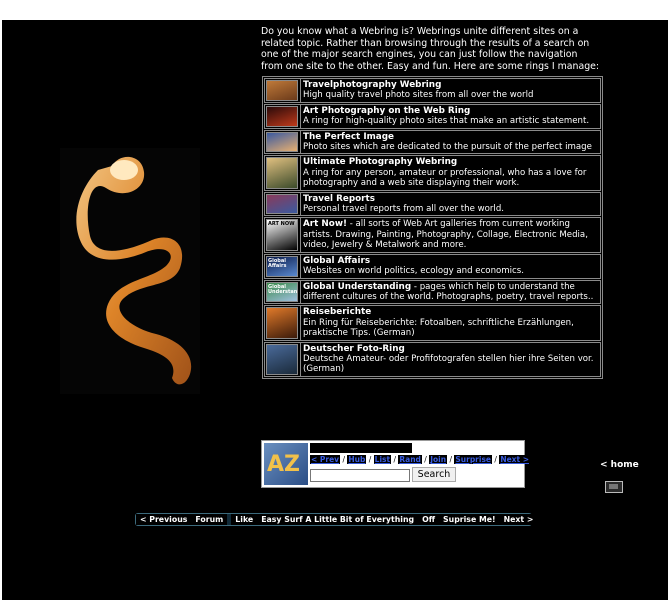 Image resolution: width=670 pixels, height=600 pixels. I want to click on az-logo: AZ, so click(286, 464).